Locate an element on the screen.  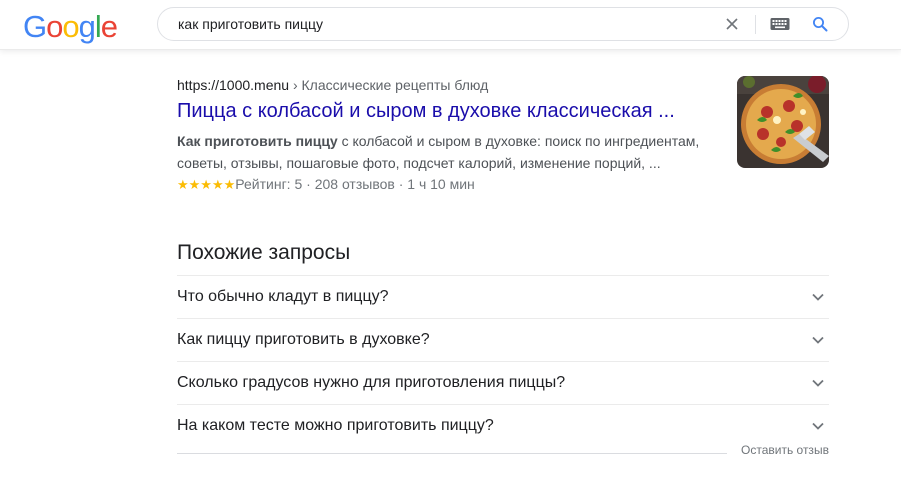
related-question: На каком тесте можно приготовить пиццу? is located at coordinates (335, 426).